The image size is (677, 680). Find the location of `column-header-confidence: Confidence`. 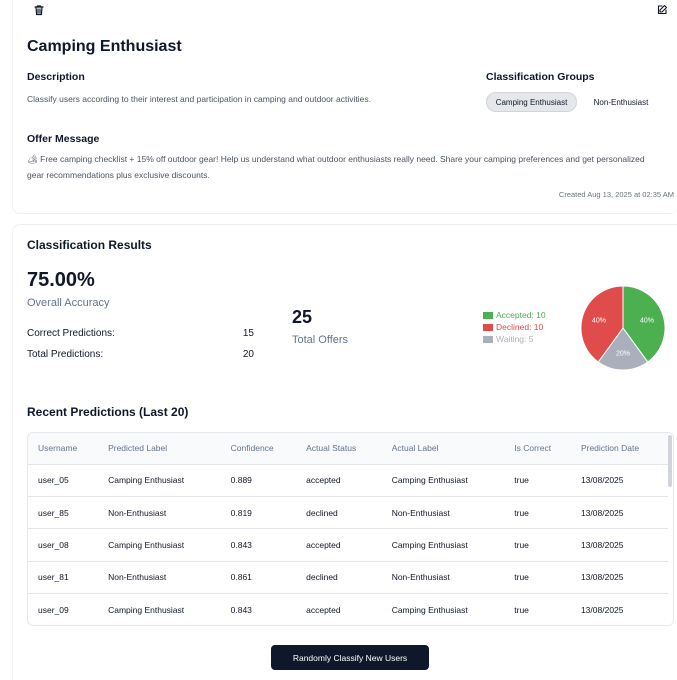

column-header-confidence: Confidence is located at coordinates (252, 448).